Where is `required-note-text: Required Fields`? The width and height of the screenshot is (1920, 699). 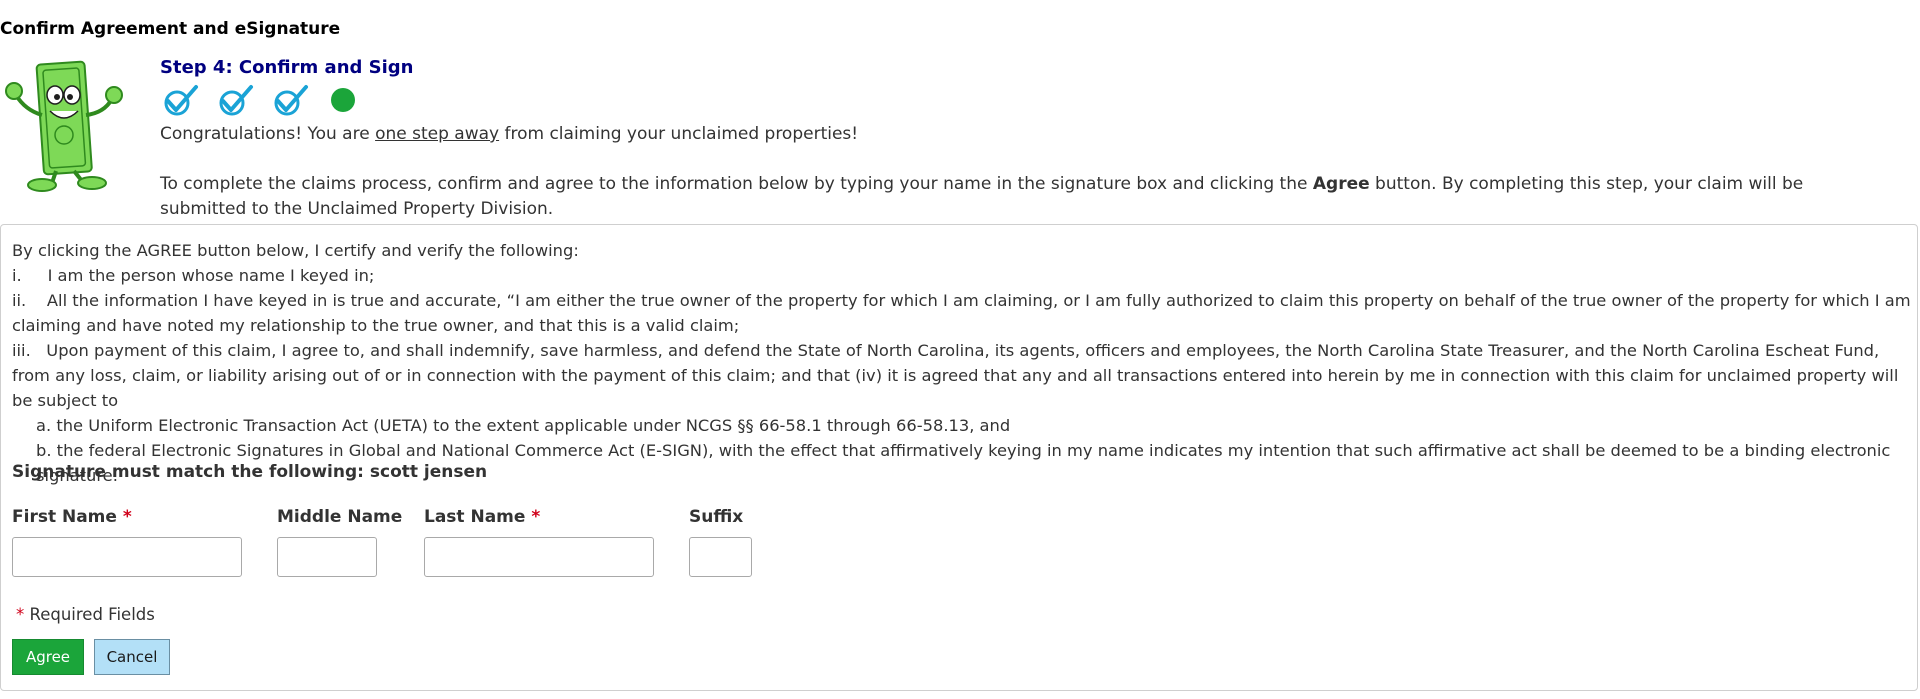
required-note-text: Required Fields is located at coordinates (92, 614).